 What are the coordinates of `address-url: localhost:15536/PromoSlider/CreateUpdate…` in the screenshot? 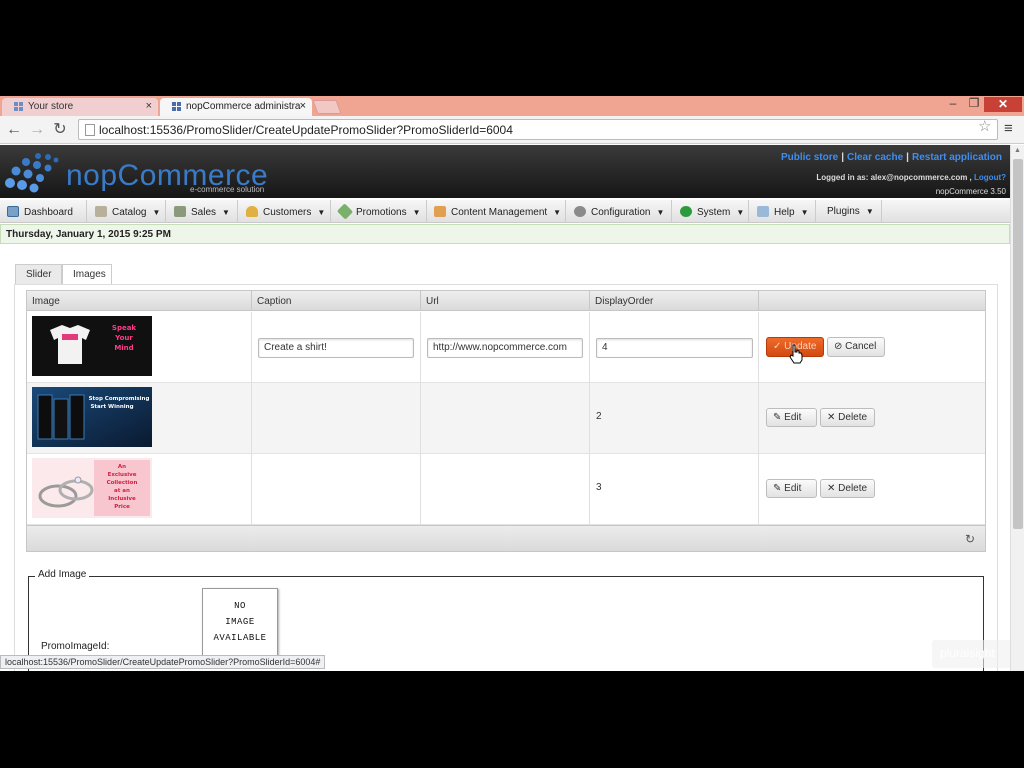 It's located at (306, 130).